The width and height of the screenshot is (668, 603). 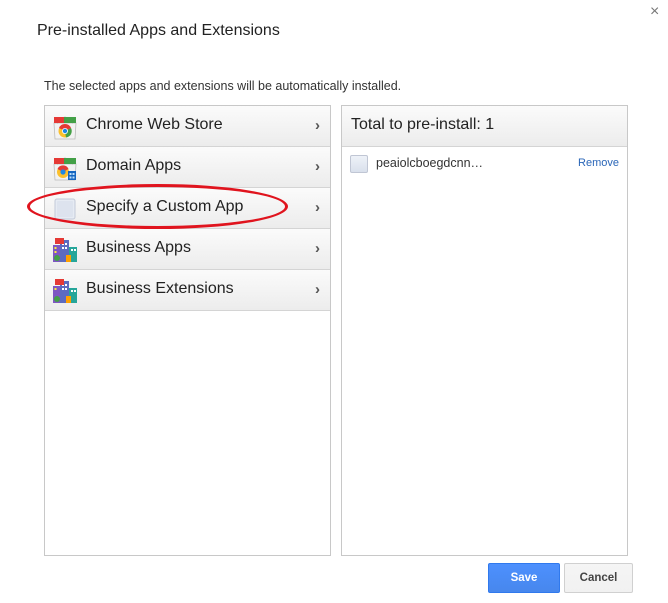 What do you see at coordinates (65, 291) in the screenshot?
I see `business-extensions-icon` at bounding box center [65, 291].